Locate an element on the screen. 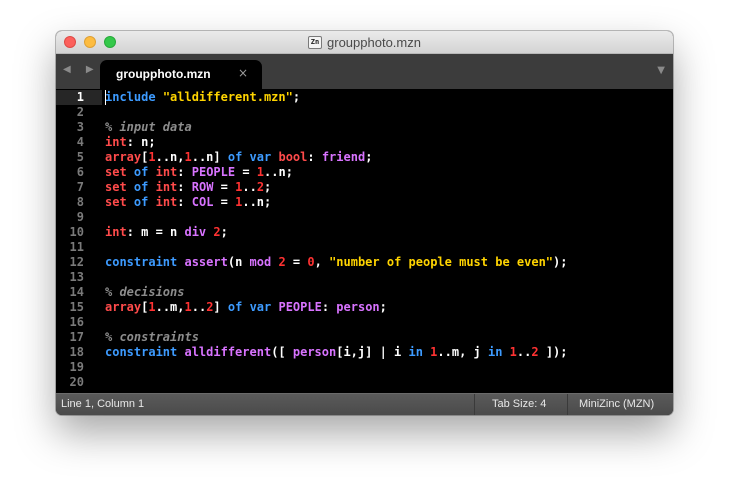 Image resolution: width=729 pixels, height=495 pixels. code-token: COL is located at coordinates (202, 202).